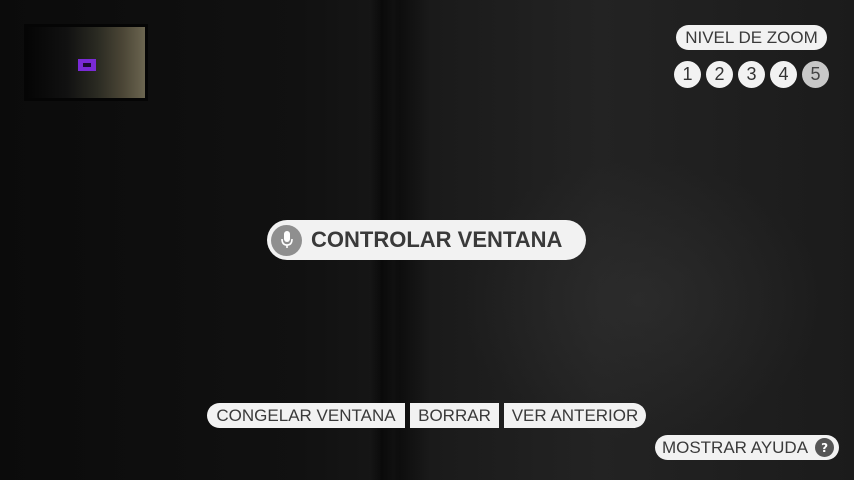  What do you see at coordinates (735, 447) in the screenshot?
I see `show-help-label: MOSTRAR AYUDA` at bounding box center [735, 447].